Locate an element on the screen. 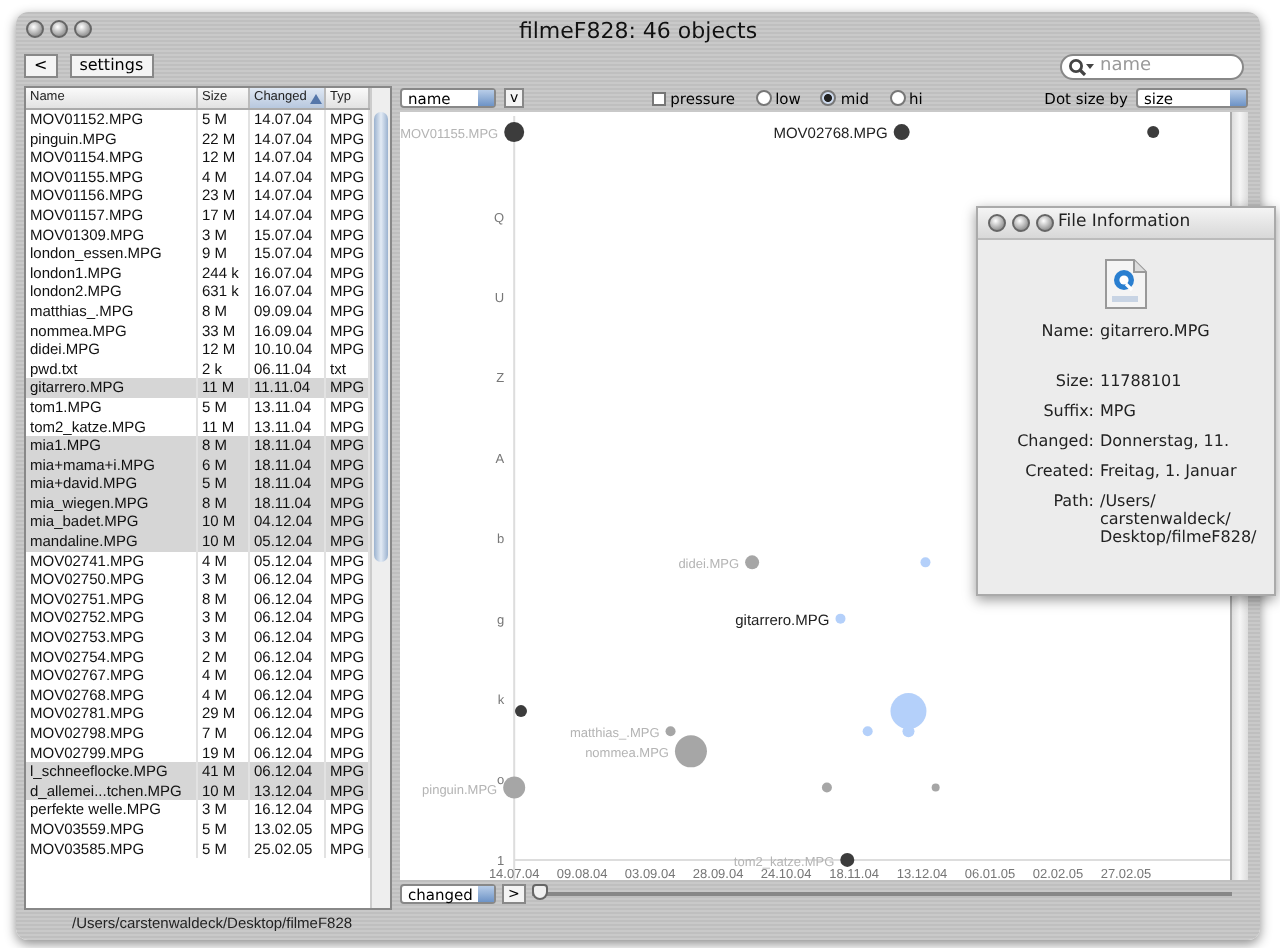 The width and height of the screenshot is (1280, 948). field-value: gitarrero.MPG is located at coordinates (1156, 331).